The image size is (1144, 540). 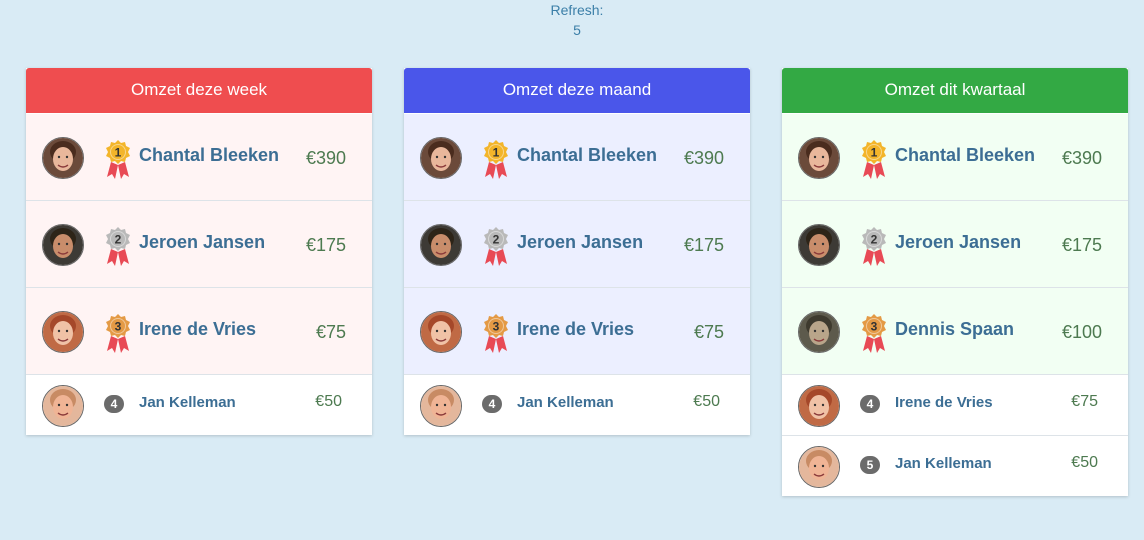 What do you see at coordinates (955, 90) in the screenshot?
I see `panel-title: Omzet dit kwartaal` at bounding box center [955, 90].